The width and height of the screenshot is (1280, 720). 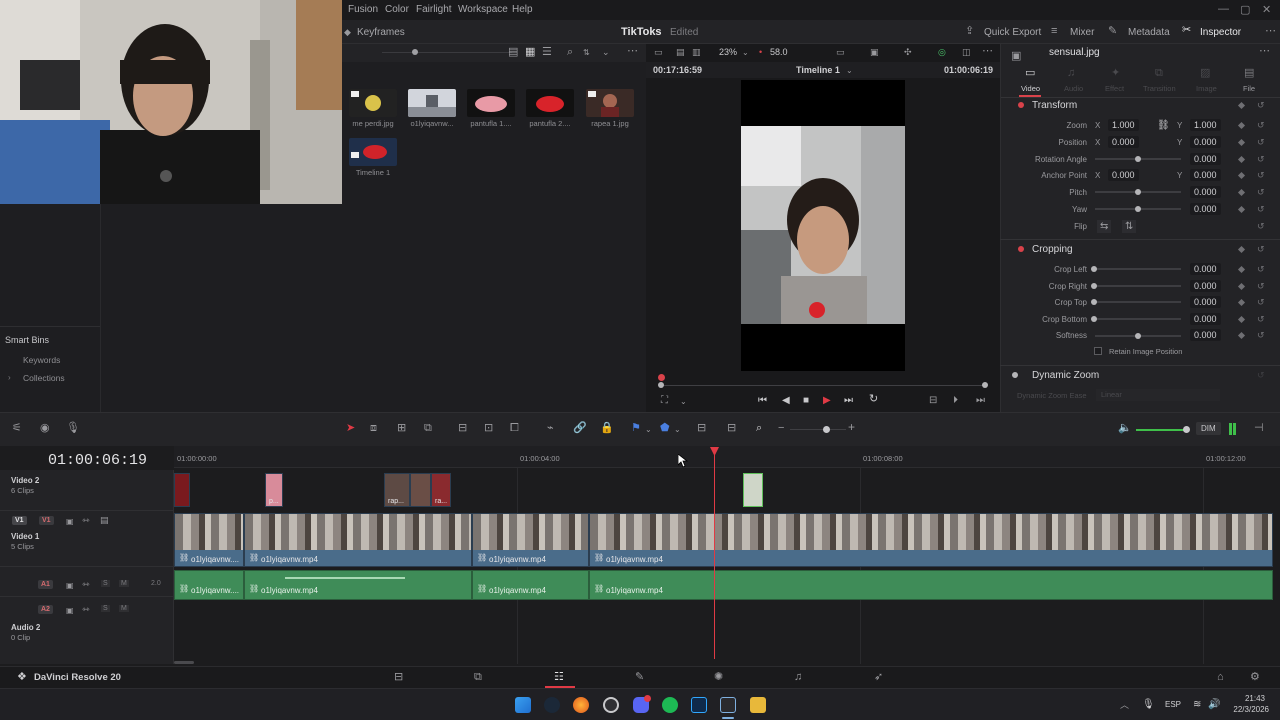 I want to click on sort-chevron-icon: ⌄, so click(x=606, y=52).